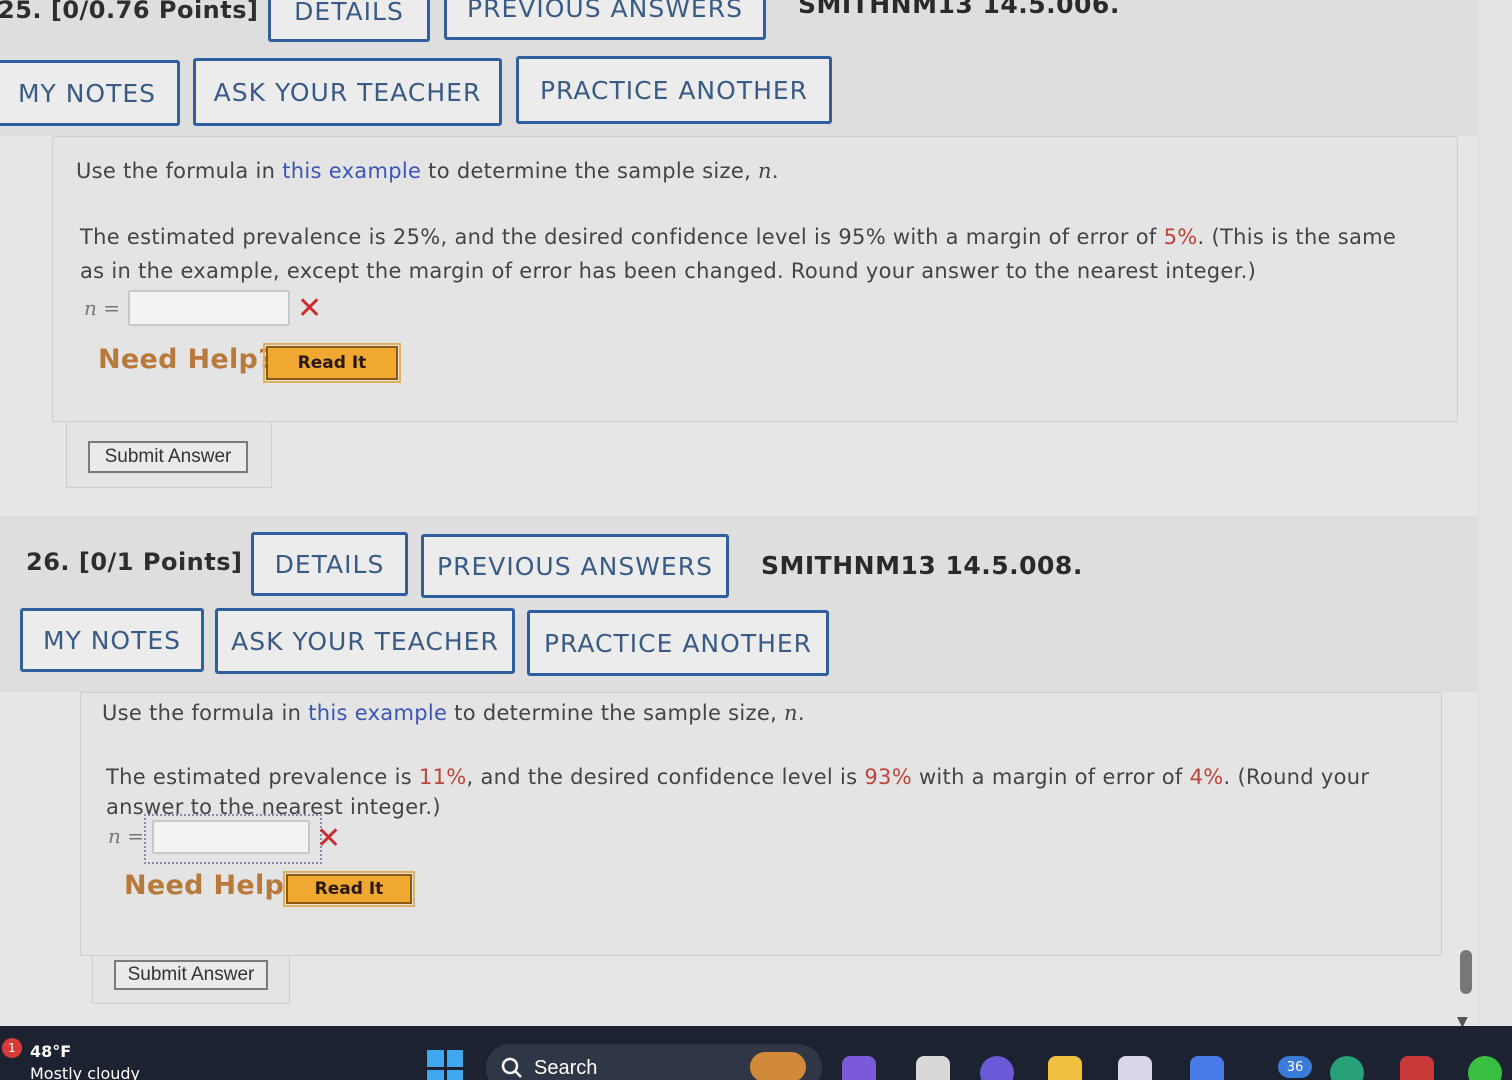  What do you see at coordinates (209, 308) in the screenshot?
I see `q25-answer-input` at bounding box center [209, 308].